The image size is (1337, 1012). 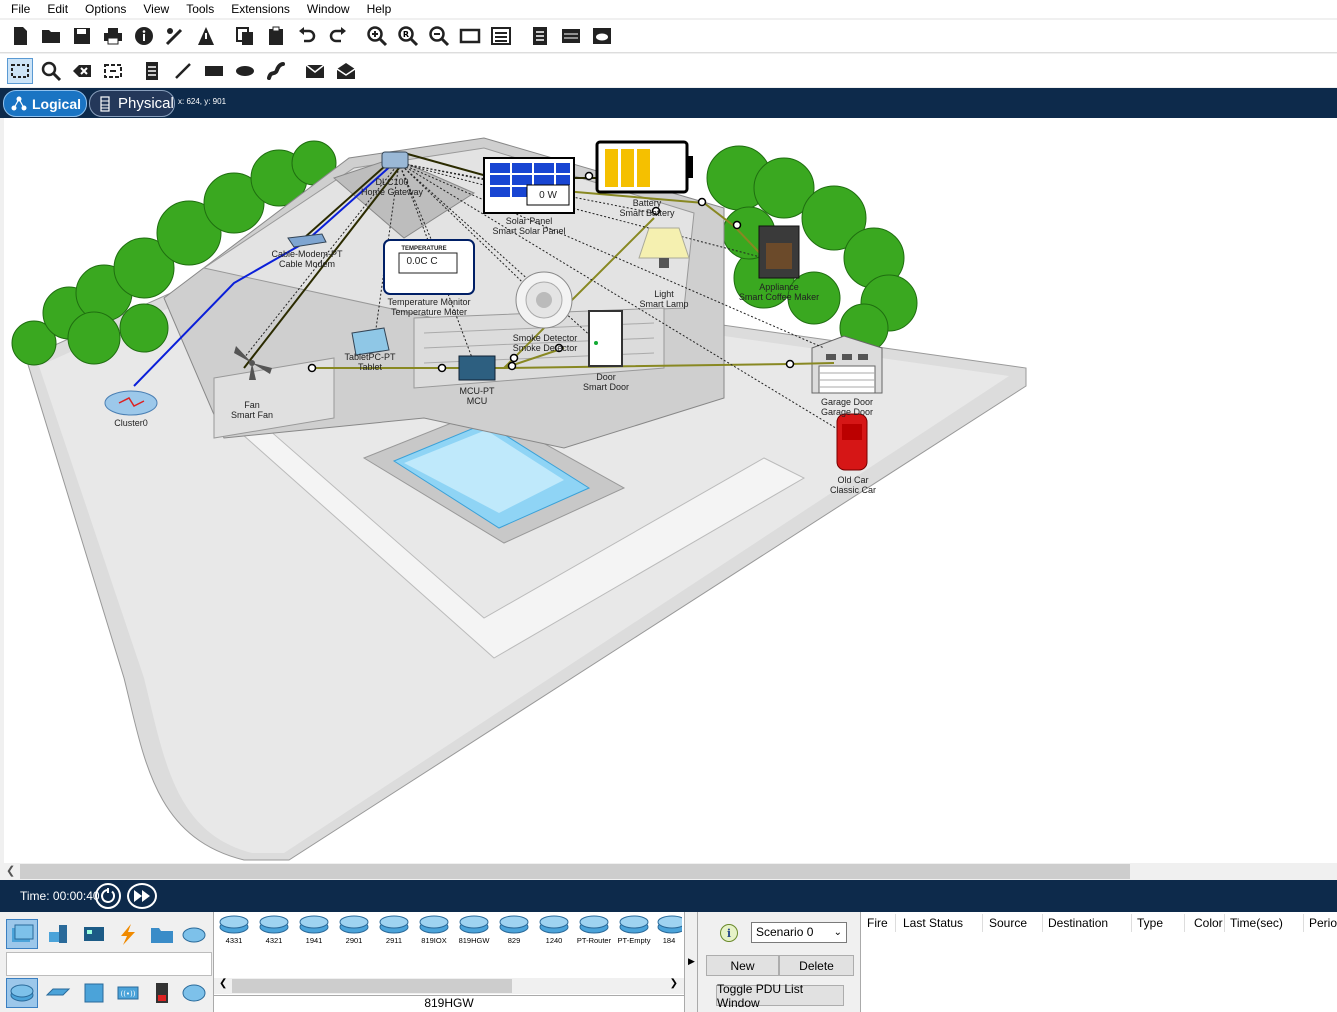 I want to click on subcategory-wan-emulation, so click(x=194, y=993).